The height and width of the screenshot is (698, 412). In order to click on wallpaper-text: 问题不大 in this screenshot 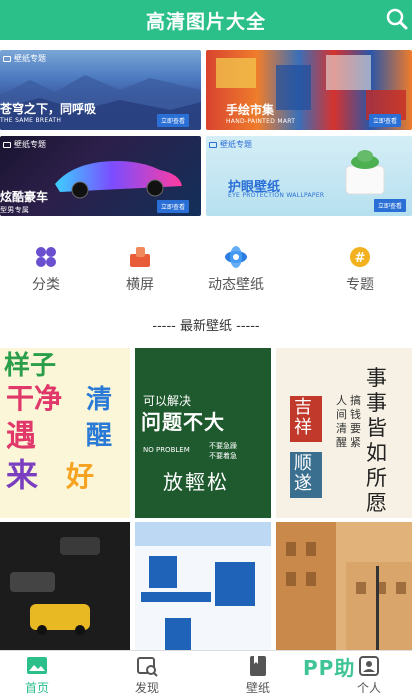, I will do `click(183, 422)`.